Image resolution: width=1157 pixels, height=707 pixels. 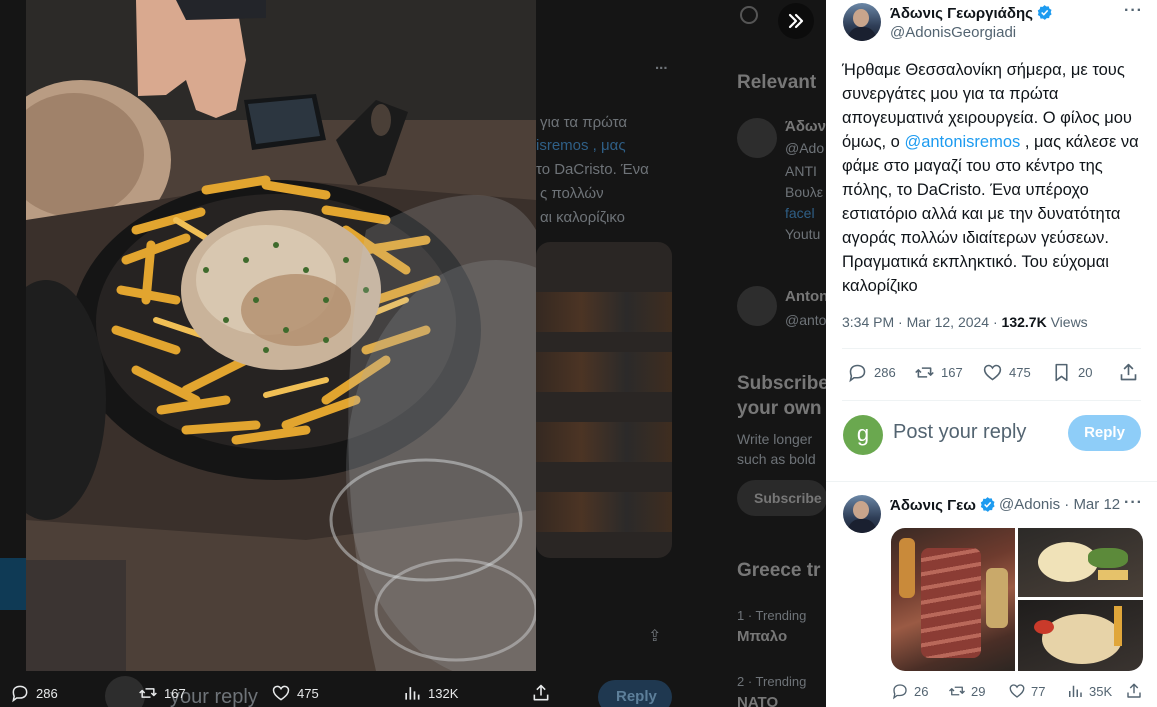 I want to click on reply-repost-button: 29, so click(x=966, y=691).